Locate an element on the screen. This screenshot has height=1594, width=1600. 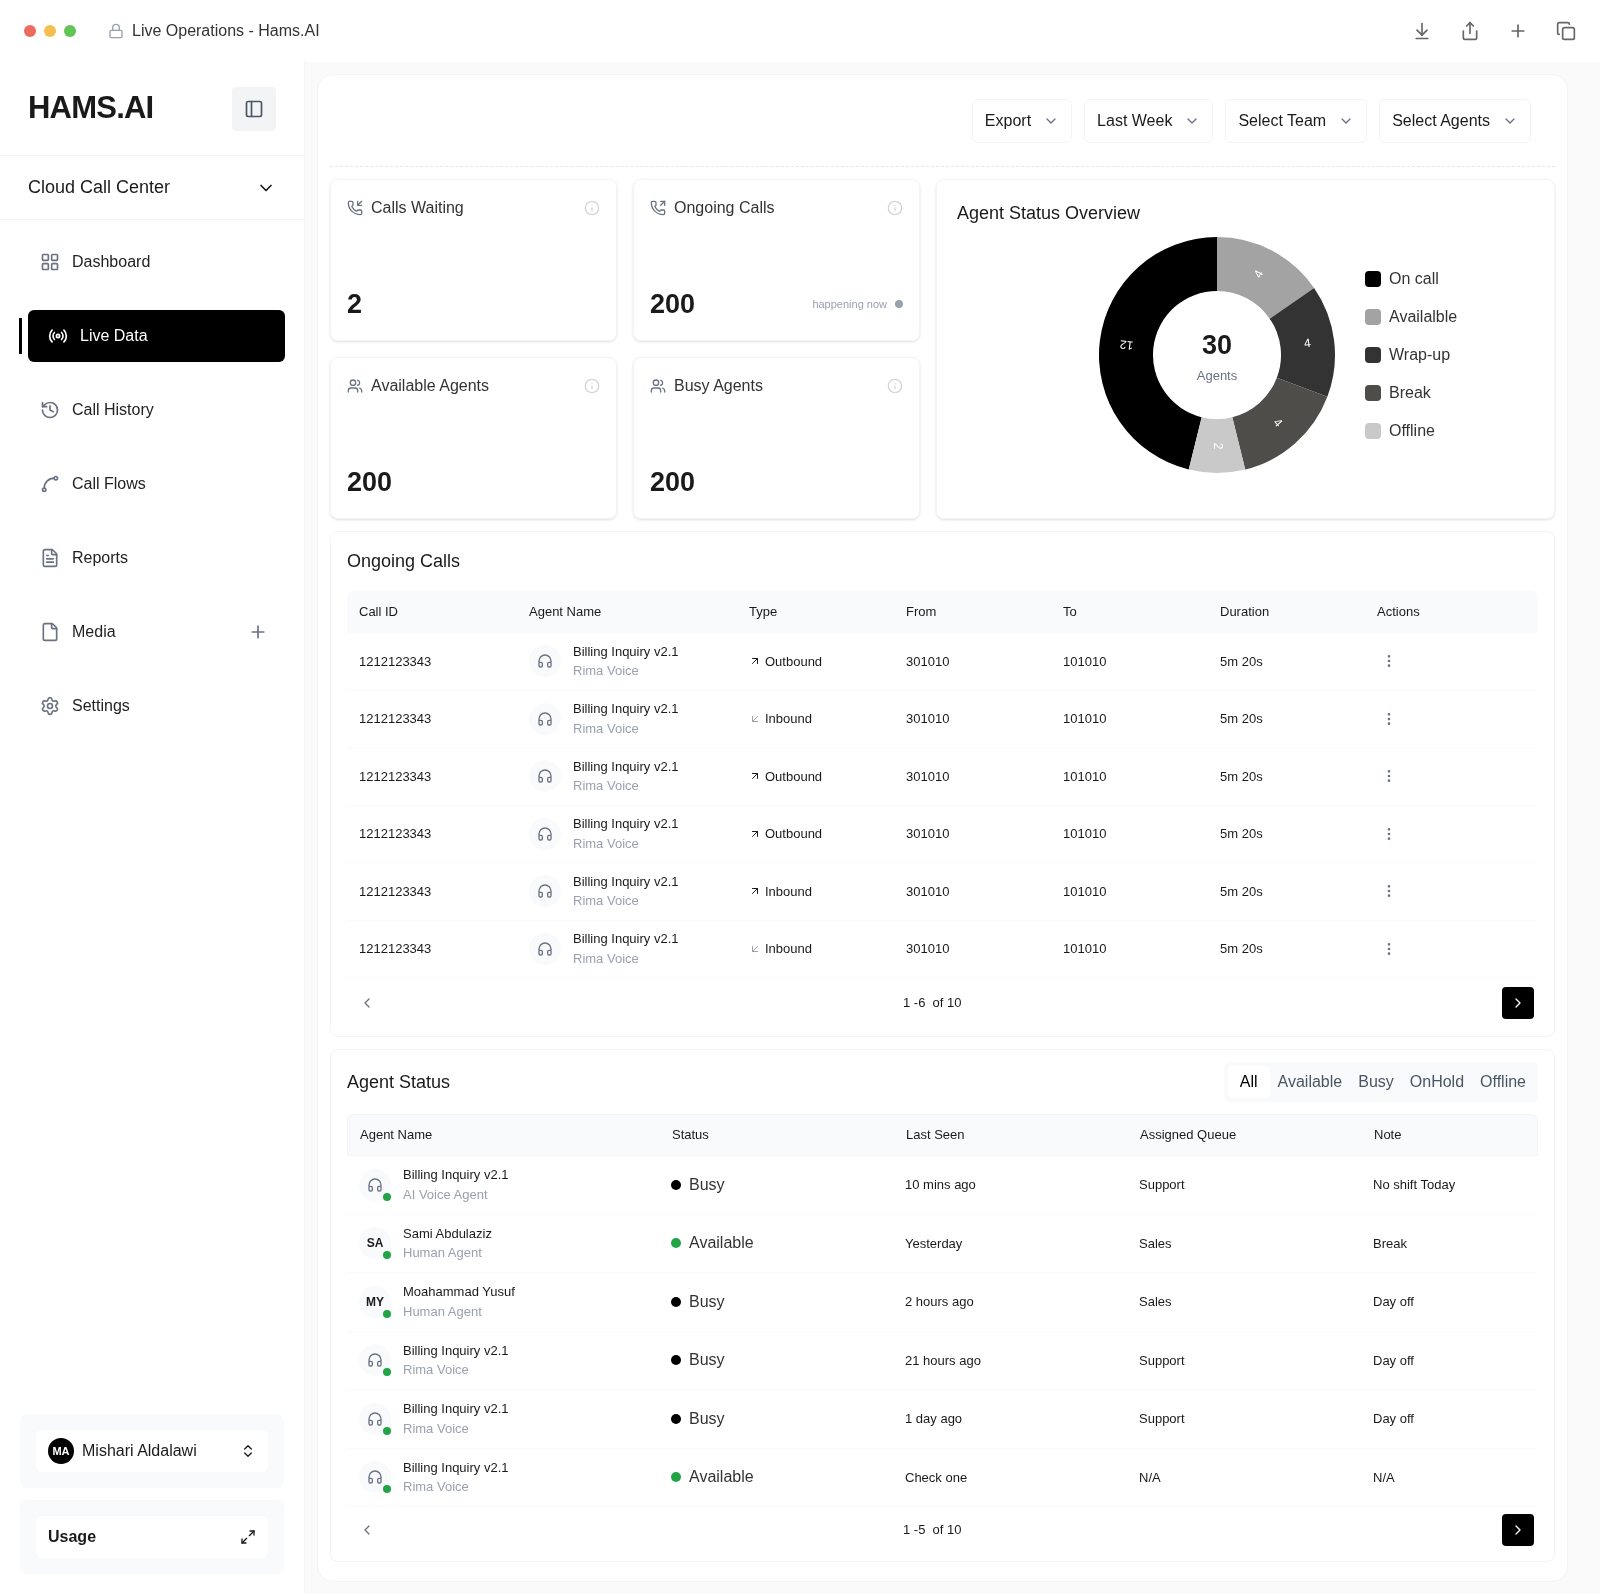
column-header: Note is located at coordinates (1388, 1135).